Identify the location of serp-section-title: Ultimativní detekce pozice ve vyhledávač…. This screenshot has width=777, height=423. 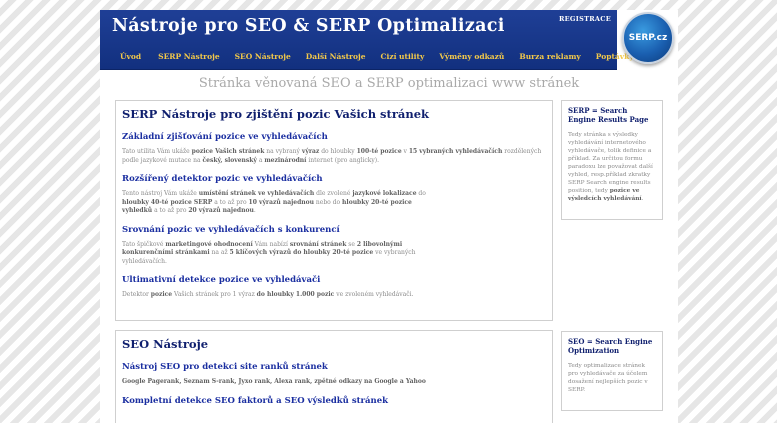
(337, 280).